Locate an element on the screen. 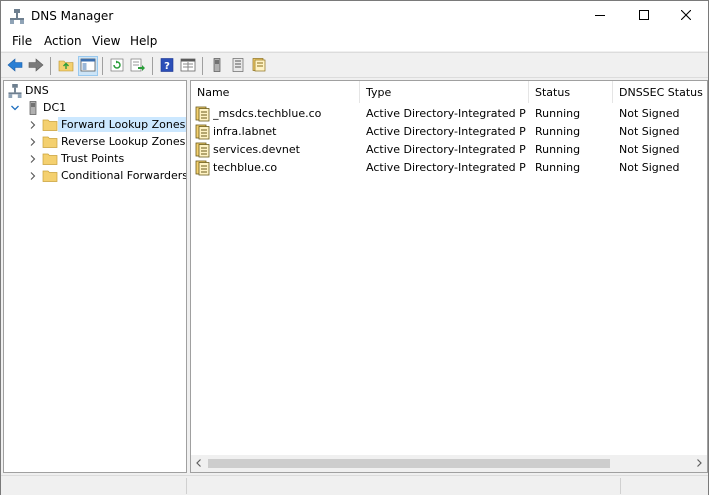  menu-view: View is located at coordinates (106, 41).